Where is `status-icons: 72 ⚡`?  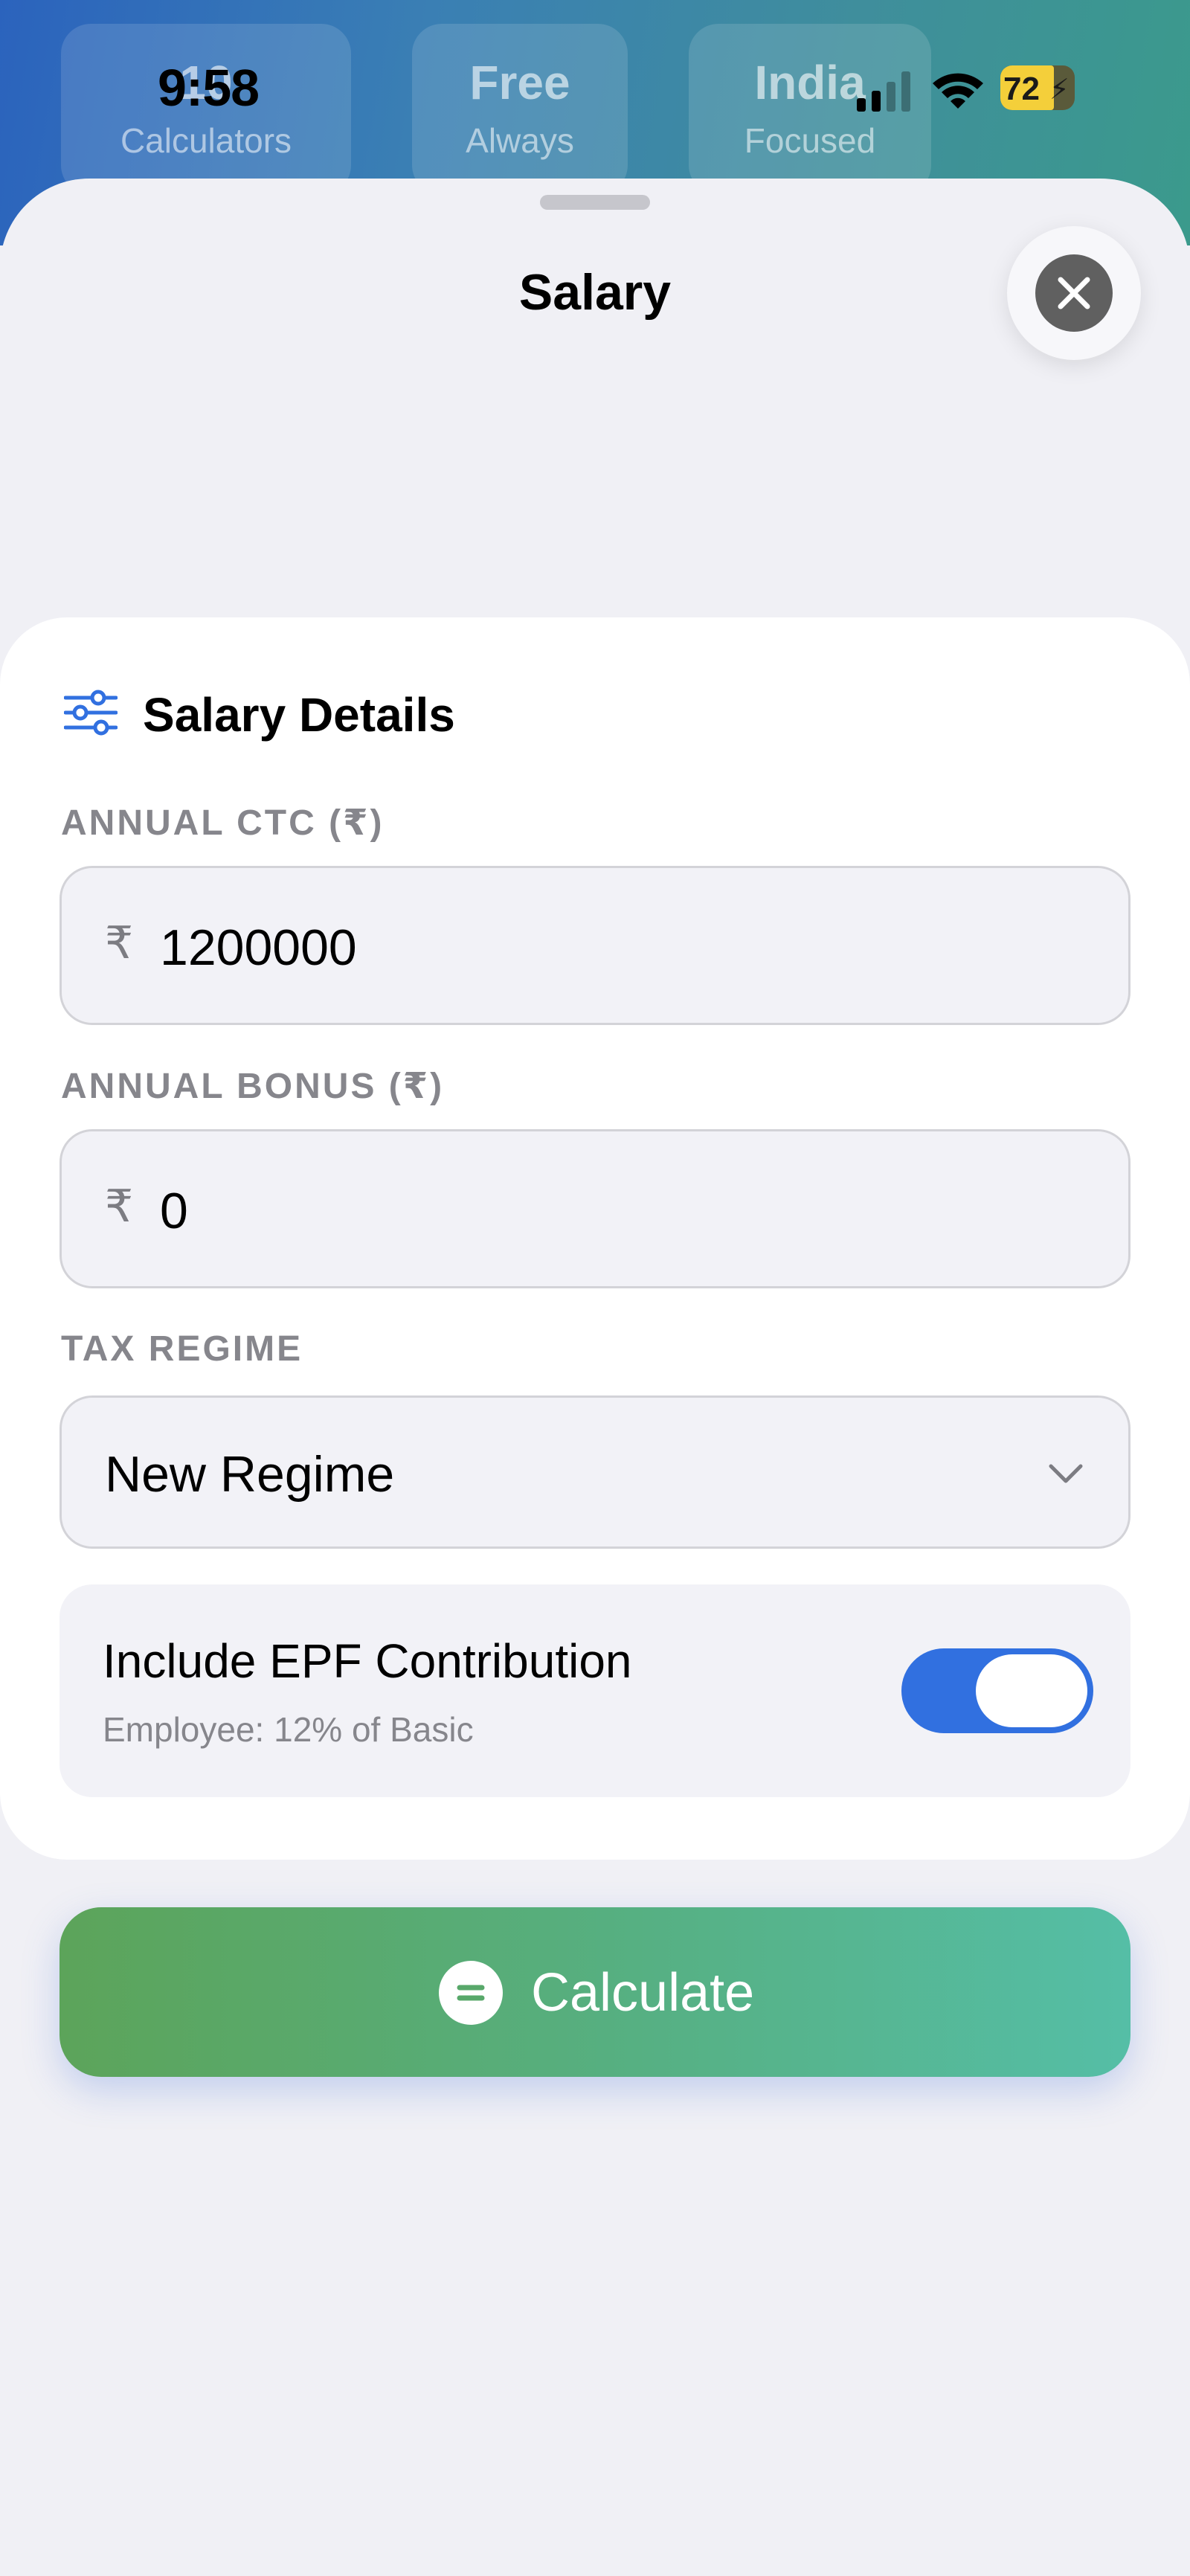 status-icons: 72 ⚡ is located at coordinates (974, 88).